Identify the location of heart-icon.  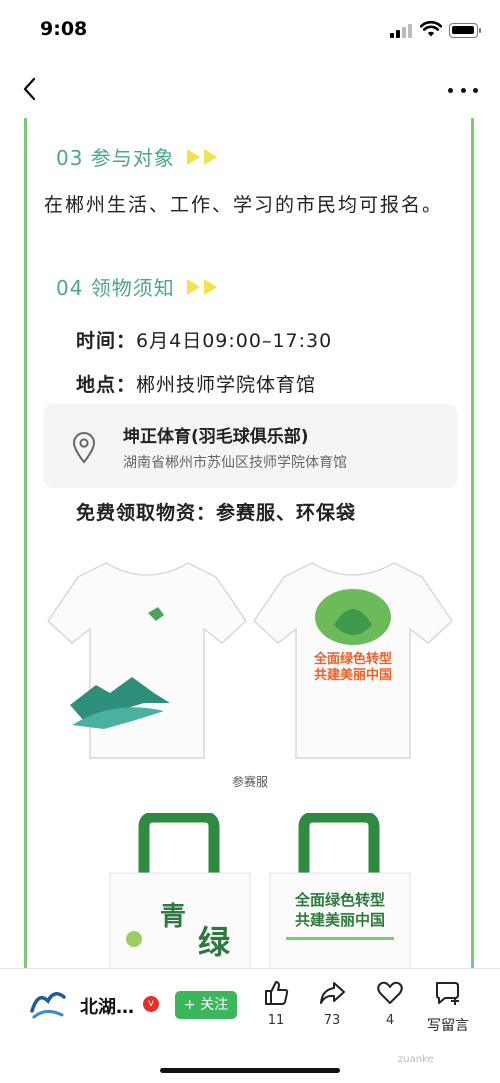
(390, 992).